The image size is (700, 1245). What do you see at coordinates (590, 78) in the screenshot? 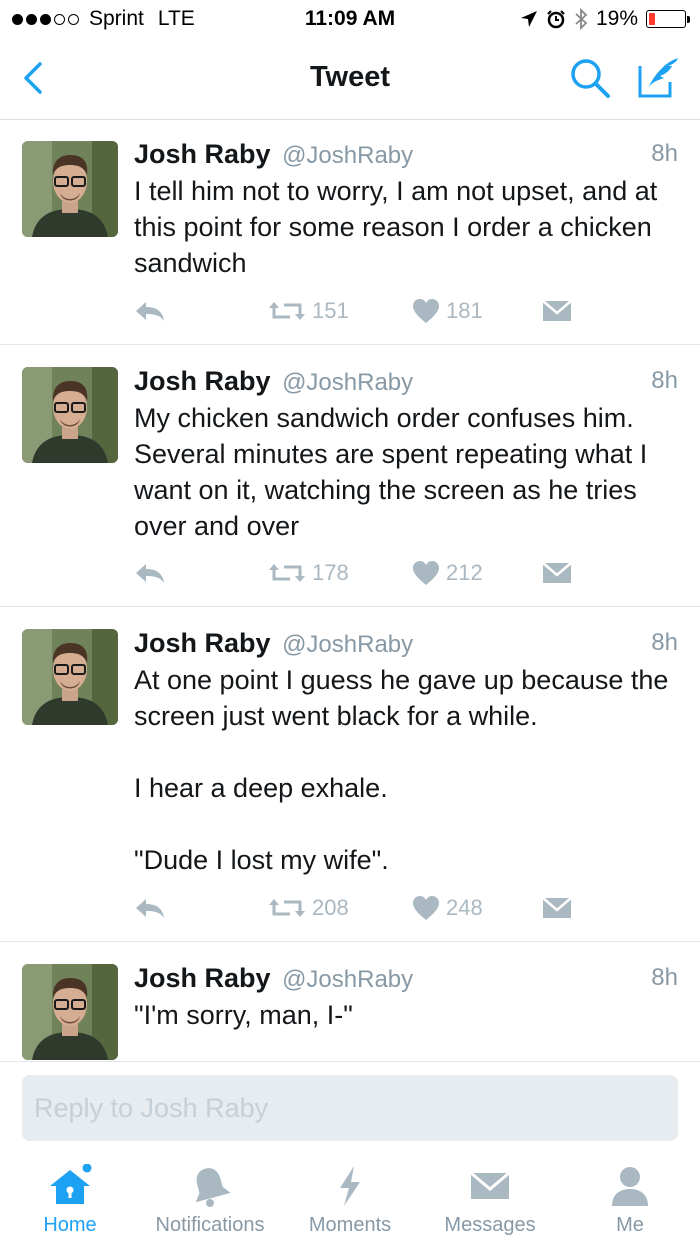
I see `search-icon` at bounding box center [590, 78].